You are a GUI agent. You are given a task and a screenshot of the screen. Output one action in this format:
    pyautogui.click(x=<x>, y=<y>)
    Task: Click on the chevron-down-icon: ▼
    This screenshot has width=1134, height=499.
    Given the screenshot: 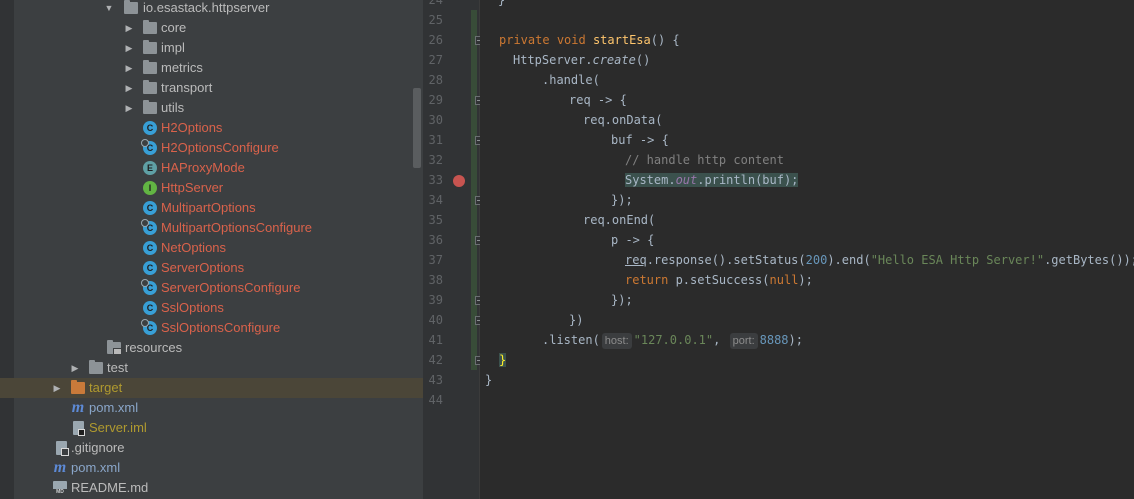 What is the action you would take?
    pyautogui.click(x=109, y=9)
    